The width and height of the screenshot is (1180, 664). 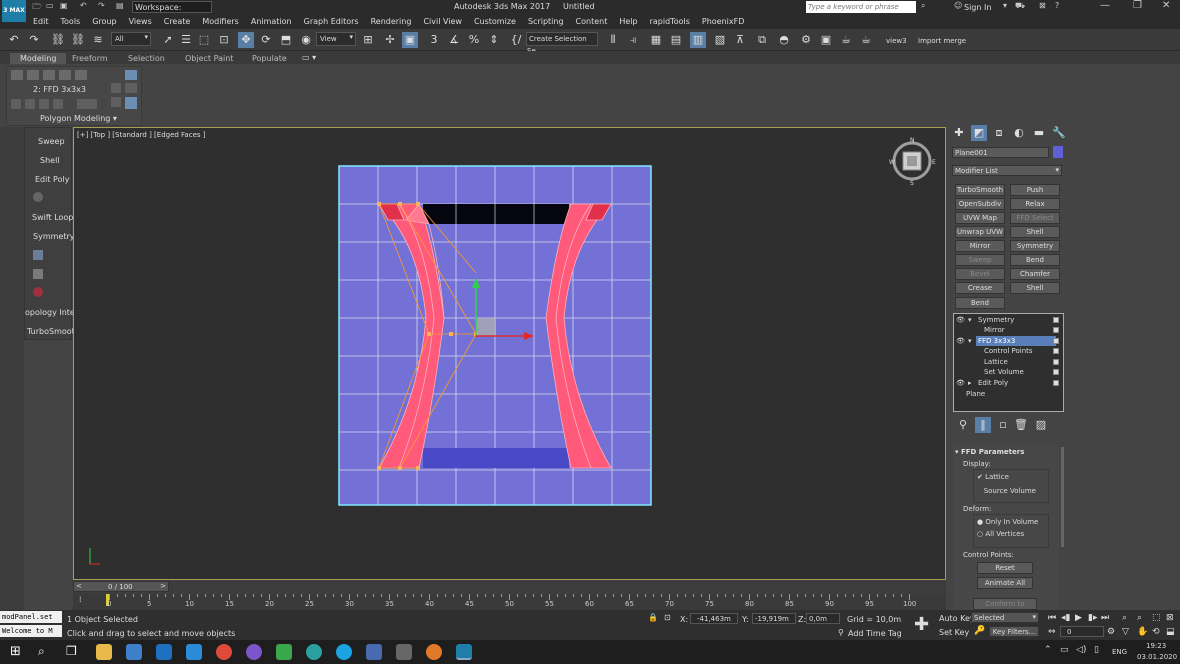 I want to click on save-app-icon, so click(x=374, y=652).